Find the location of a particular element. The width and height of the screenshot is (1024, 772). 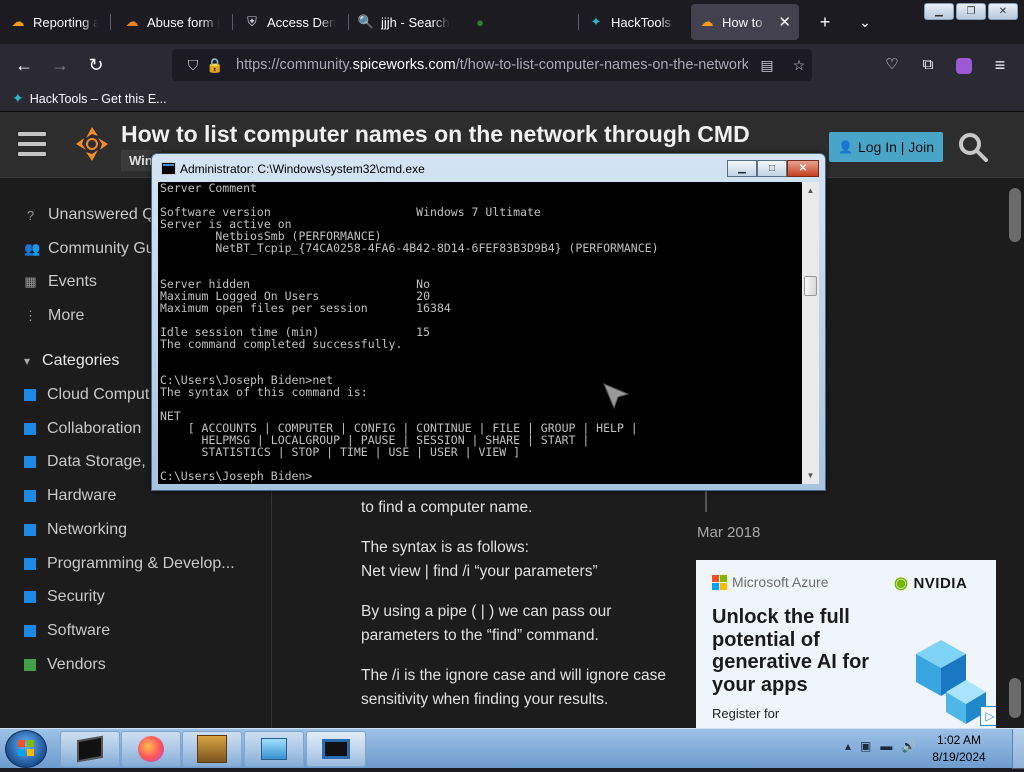

tab-label: Access Denie is located at coordinates (301, 22).